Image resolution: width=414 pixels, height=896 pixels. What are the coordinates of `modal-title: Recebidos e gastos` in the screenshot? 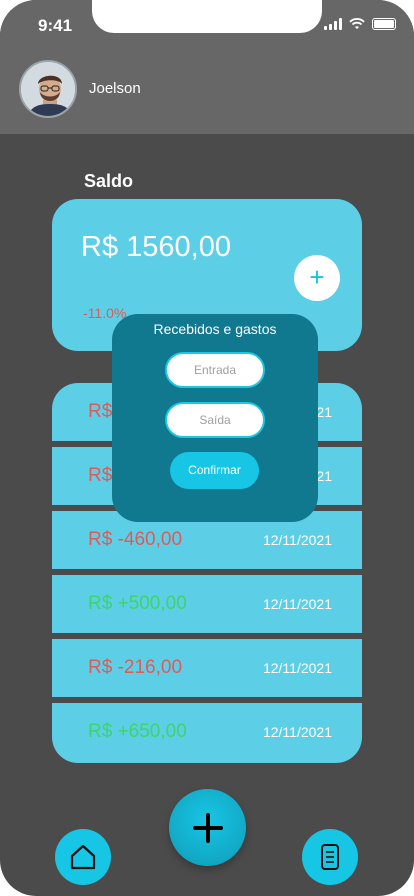 It's located at (215, 329).